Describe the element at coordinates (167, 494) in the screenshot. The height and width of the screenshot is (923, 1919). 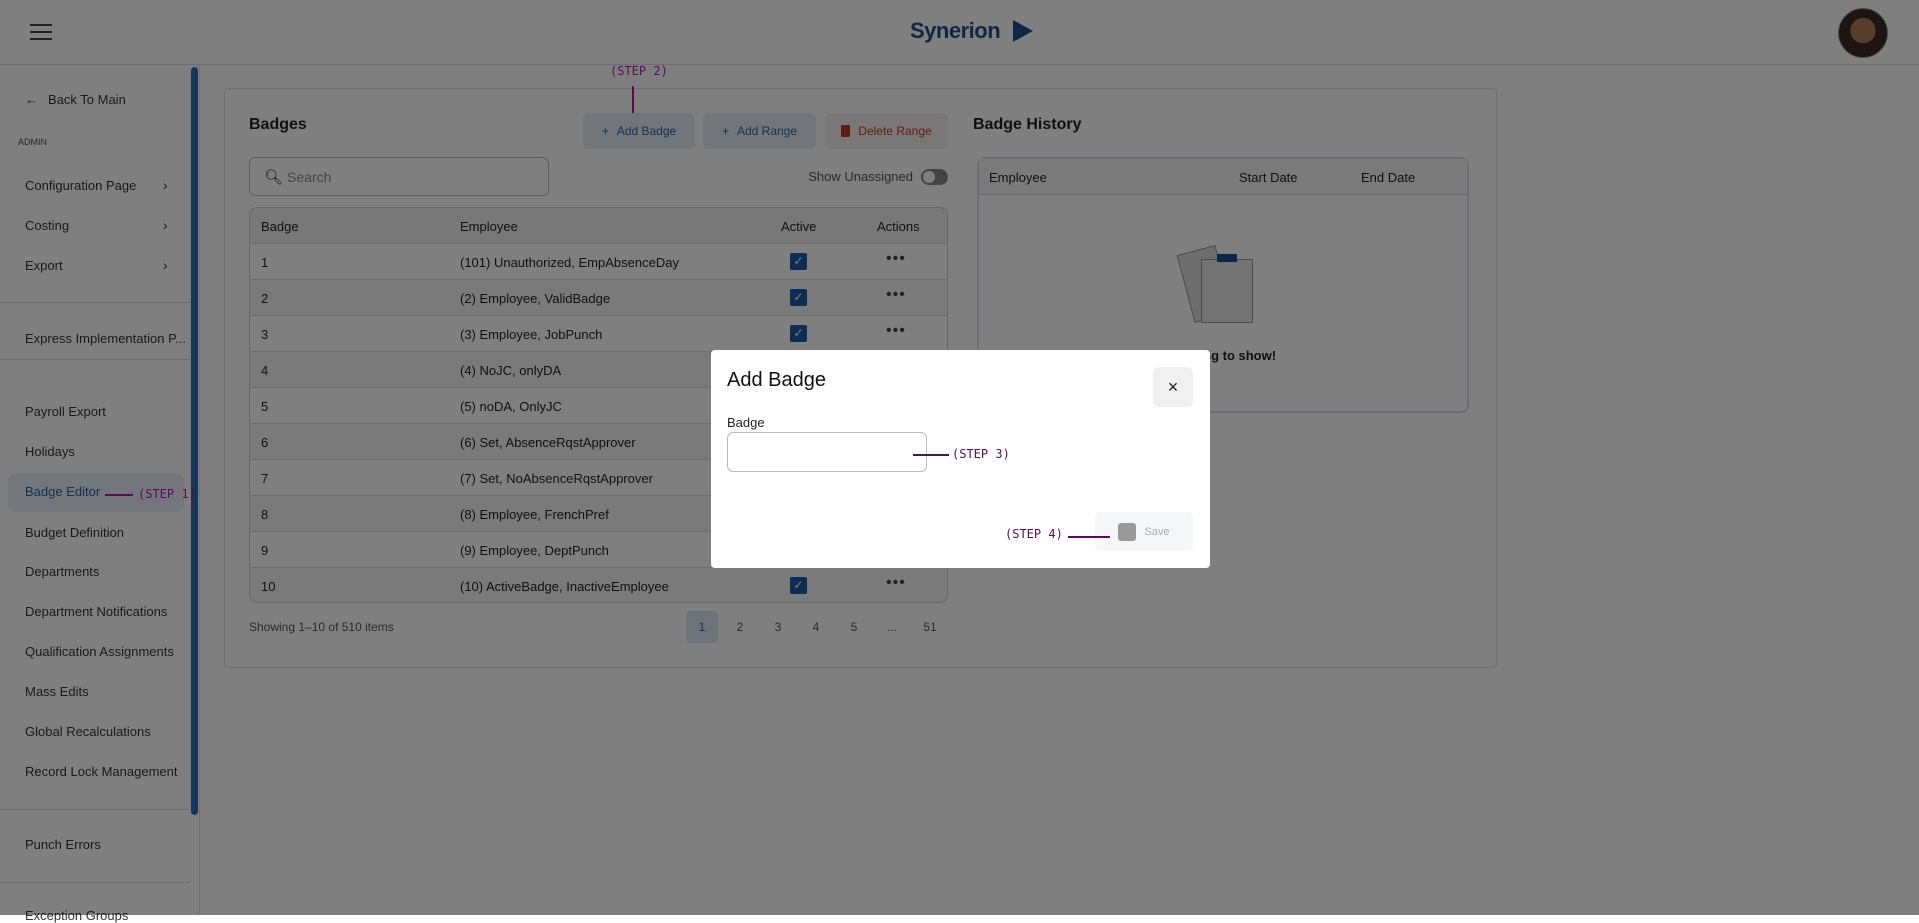
I see `step1-annotation: (STEP 1)` at that location.